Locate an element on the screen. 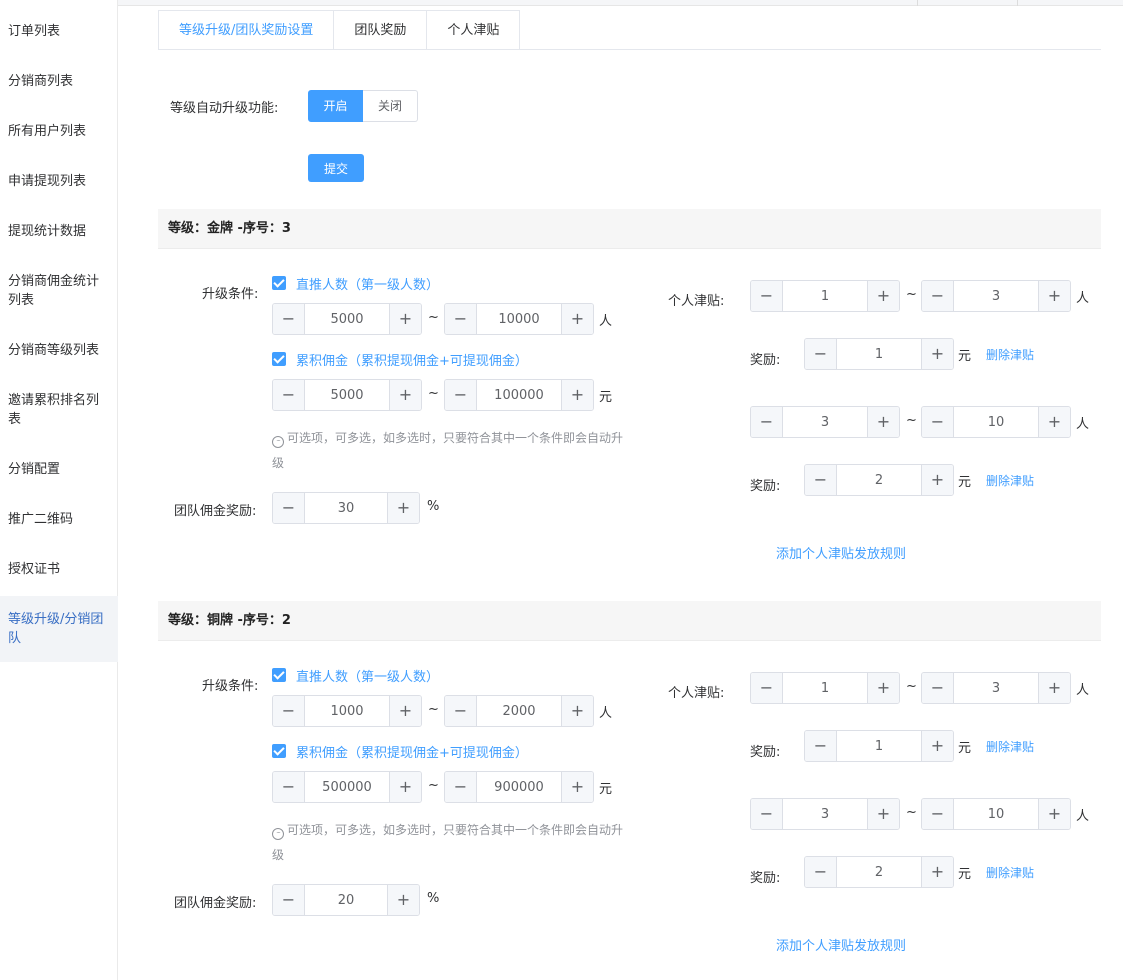 This screenshot has width=1123, height=980. sidebar-item-orders: 订单列表 is located at coordinates (59, 31).